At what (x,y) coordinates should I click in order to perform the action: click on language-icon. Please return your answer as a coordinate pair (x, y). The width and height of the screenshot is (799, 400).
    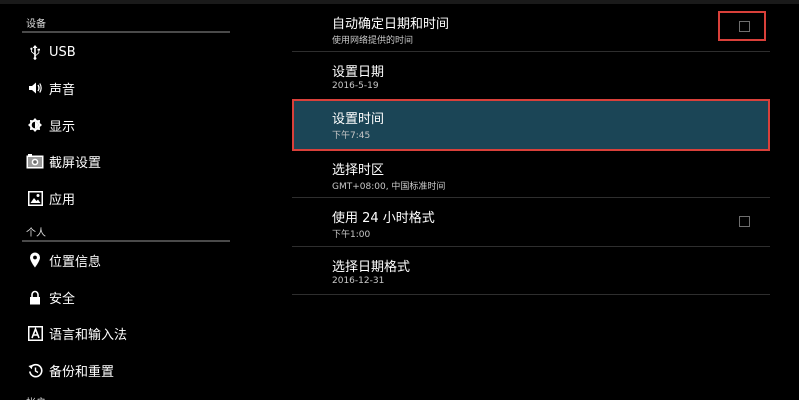
    Looking at the image, I should click on (35, 333).